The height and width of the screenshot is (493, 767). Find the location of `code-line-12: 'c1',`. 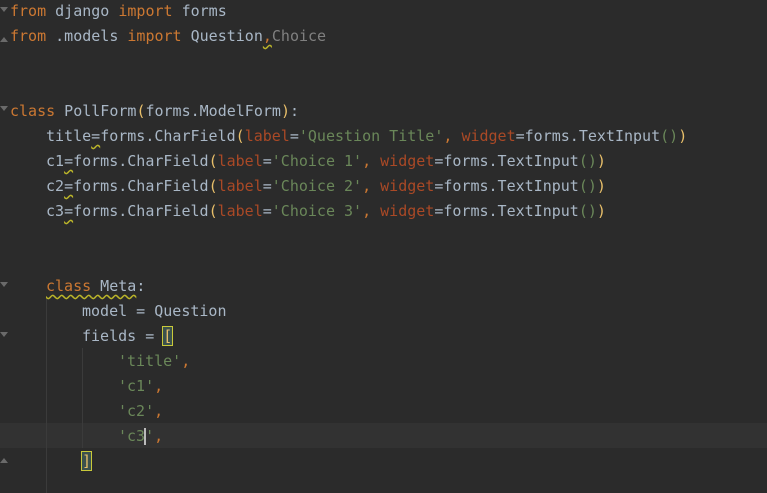

code-line-12: 'c1', is located at coordinates (140, 386).